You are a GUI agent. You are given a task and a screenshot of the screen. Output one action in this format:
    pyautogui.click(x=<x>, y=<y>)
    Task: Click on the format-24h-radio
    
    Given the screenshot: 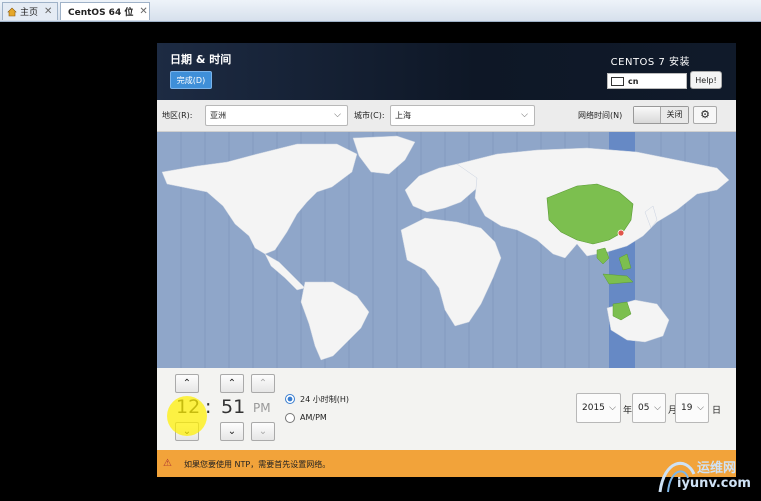 What is the action you would take?
    pyautogui.click(x=290, y=399)
    